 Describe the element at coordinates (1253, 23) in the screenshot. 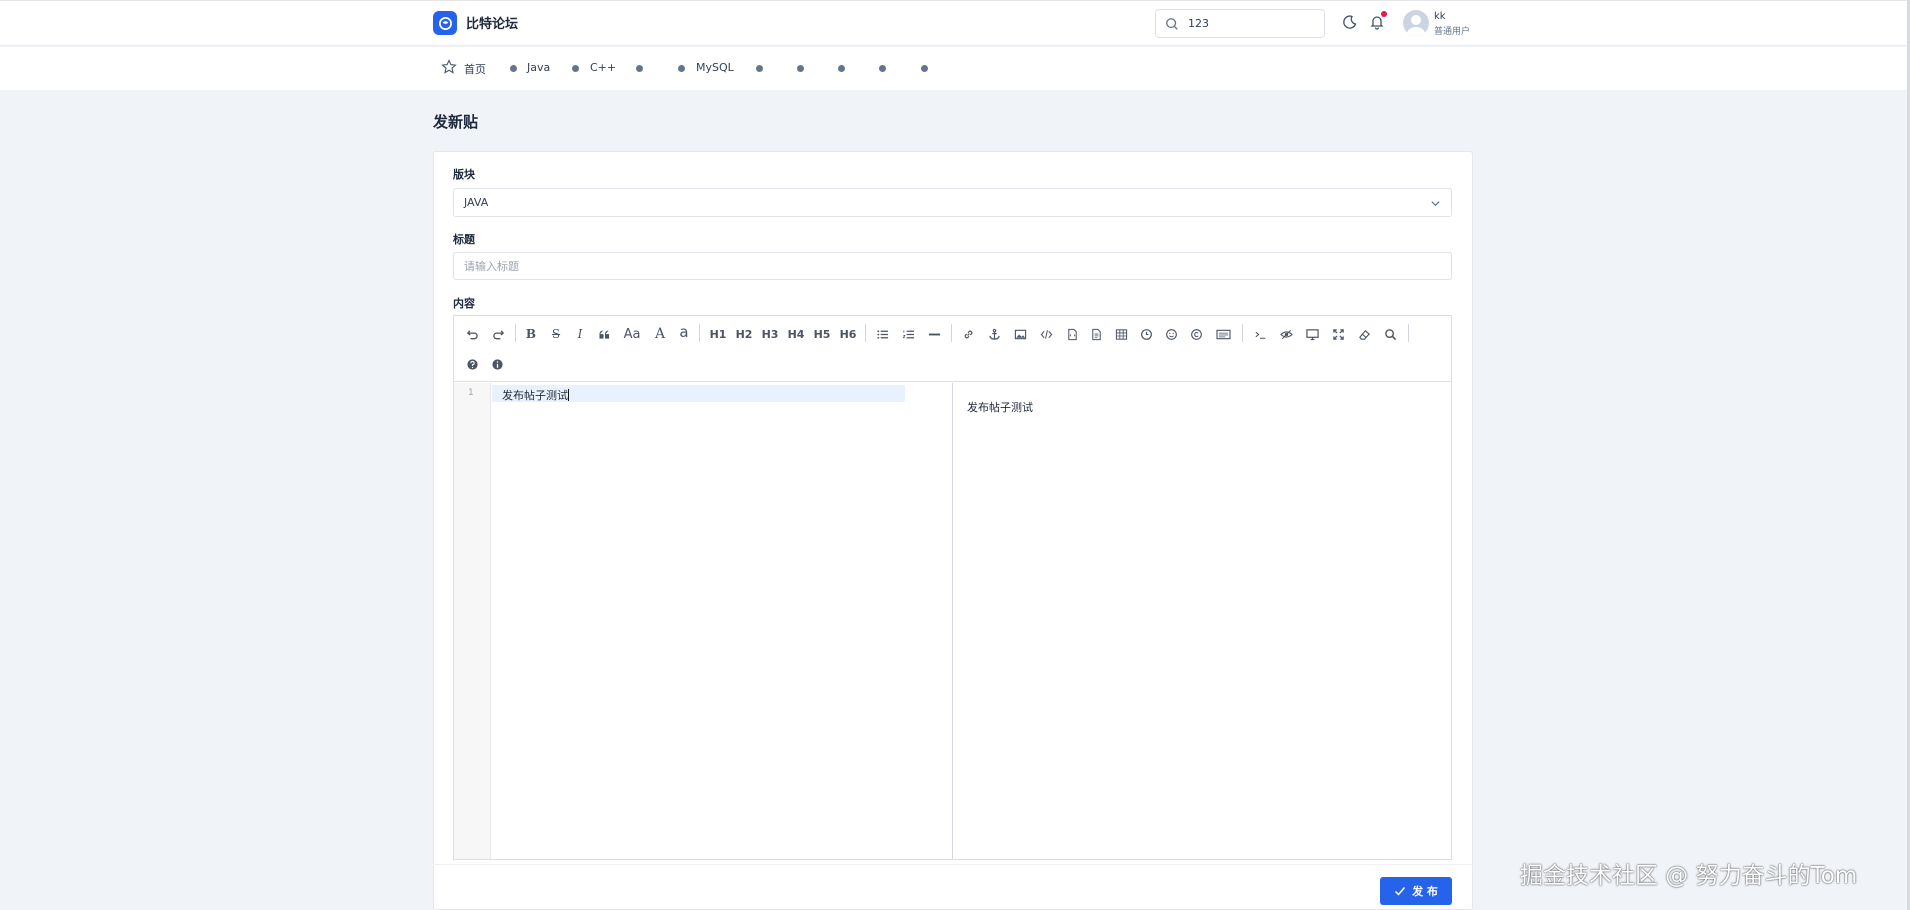

I see `search-input` at that location.